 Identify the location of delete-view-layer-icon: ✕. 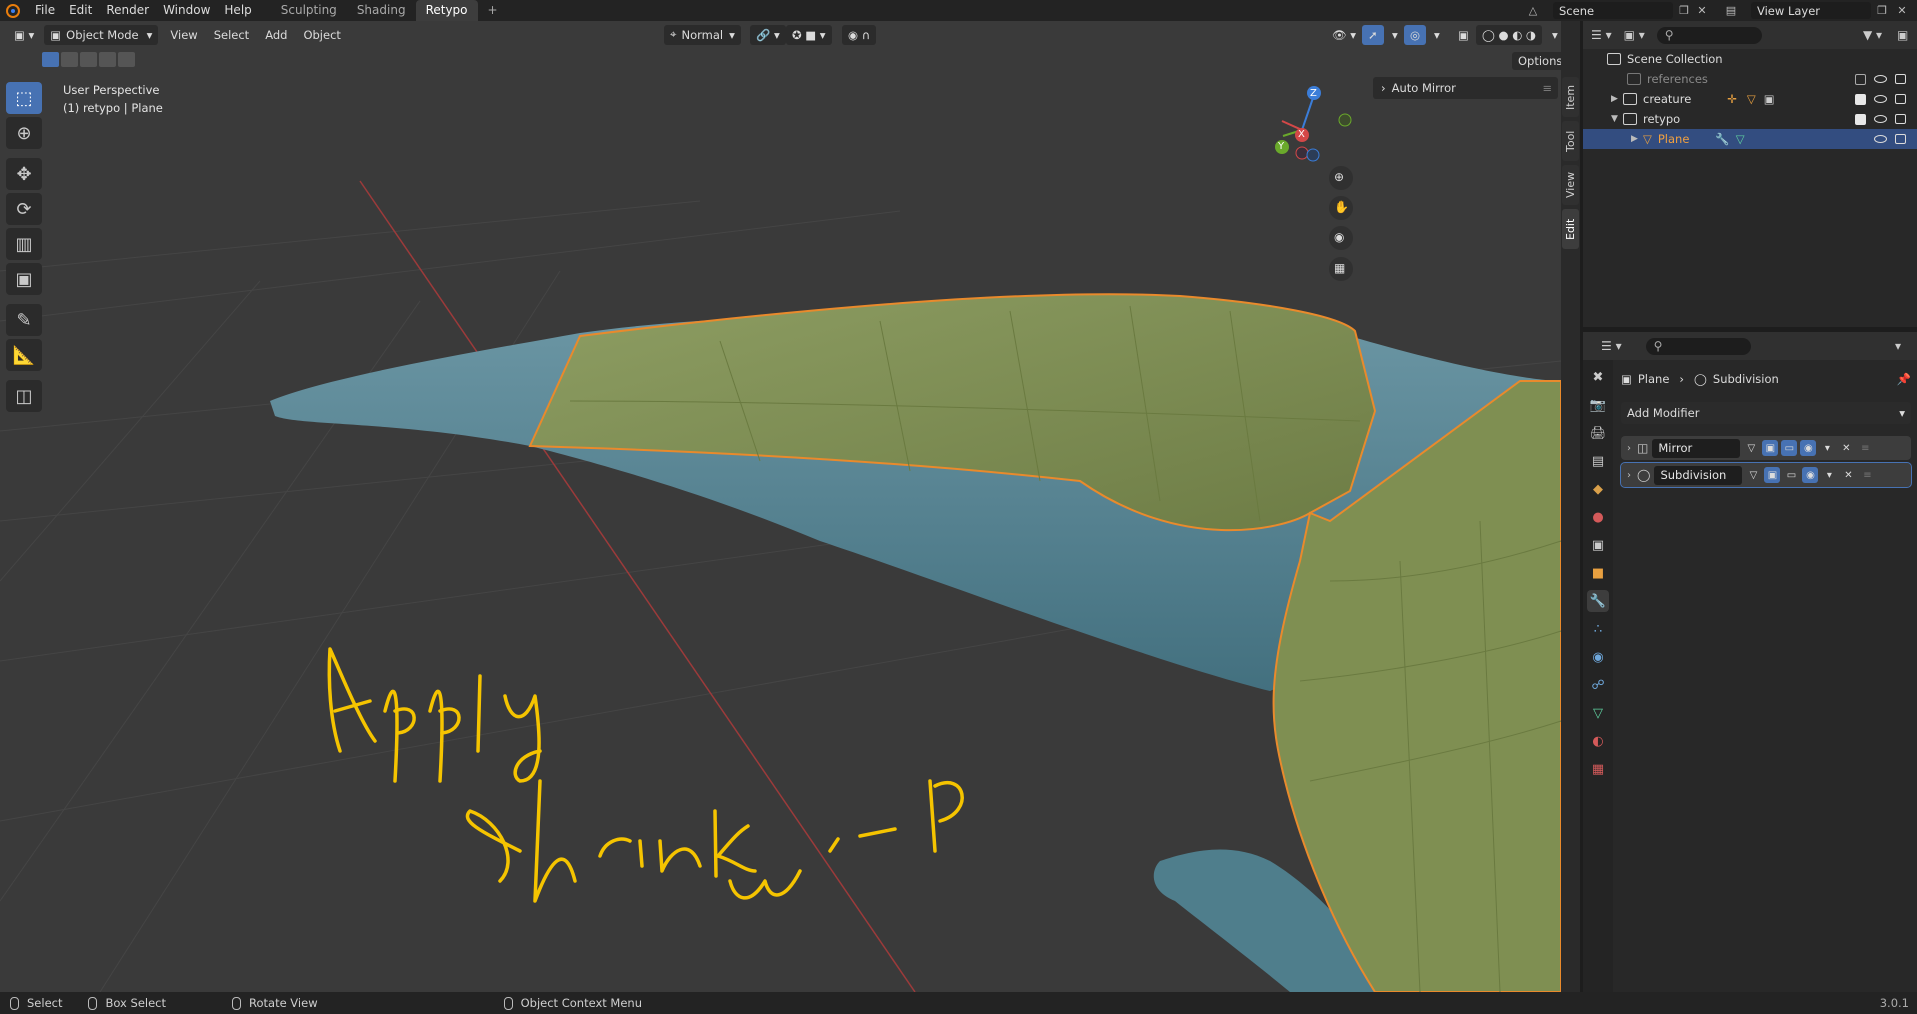
(1902, 10).